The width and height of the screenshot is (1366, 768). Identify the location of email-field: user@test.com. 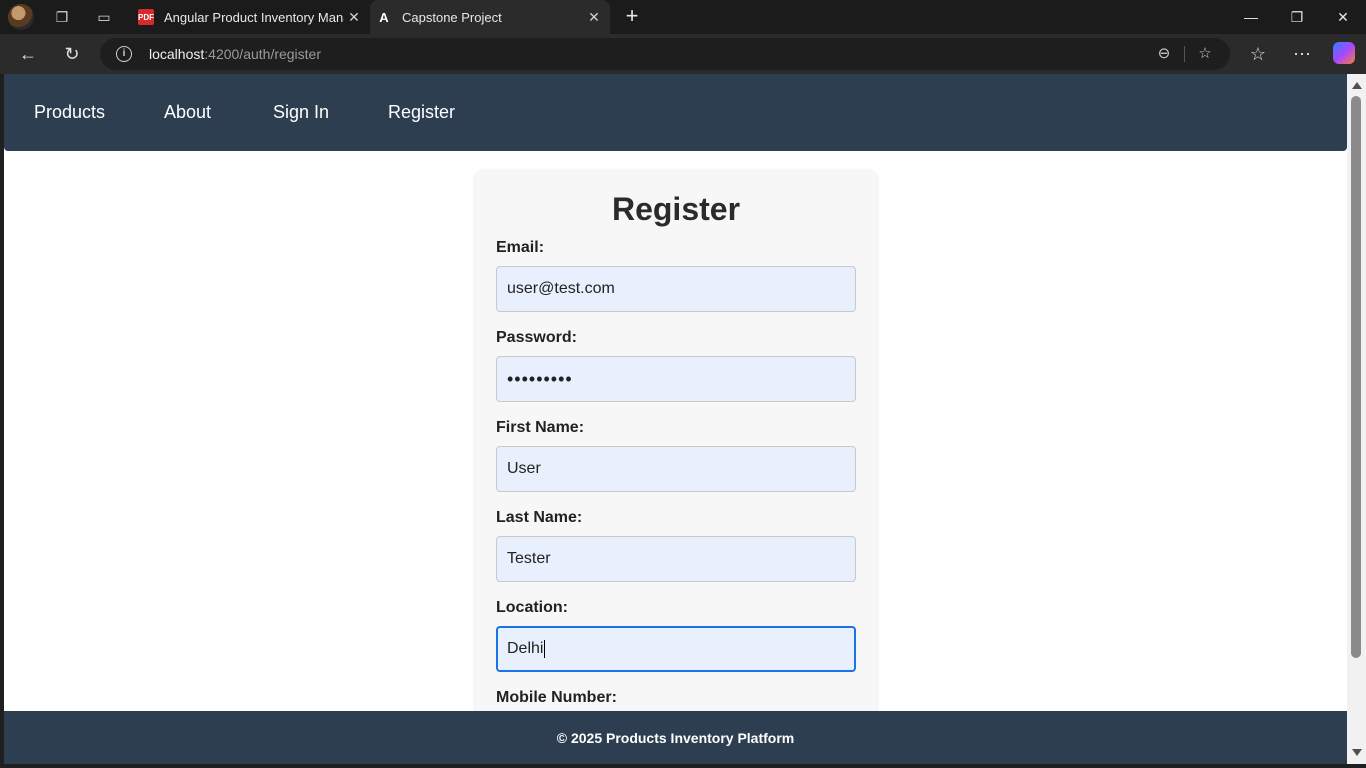
(676, 289).